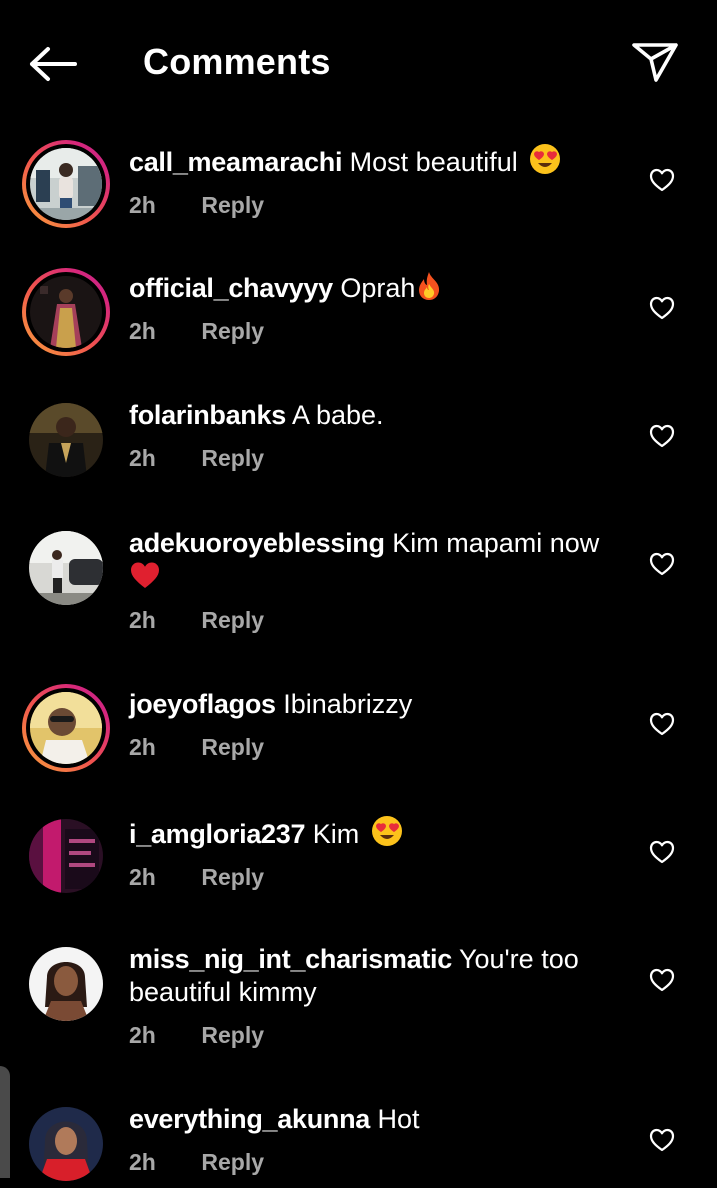  What do you see at coordinates (145, 575) in the screenshot?
I see `red-heart-emoji-icon` at bounding box center [145, 575].